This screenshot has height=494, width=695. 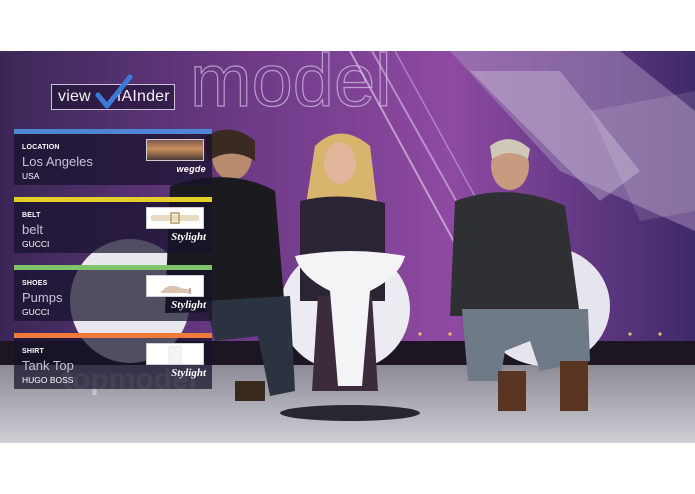 I want to click on panel-item-name: Los Angeles, so click(x=57, y=161).